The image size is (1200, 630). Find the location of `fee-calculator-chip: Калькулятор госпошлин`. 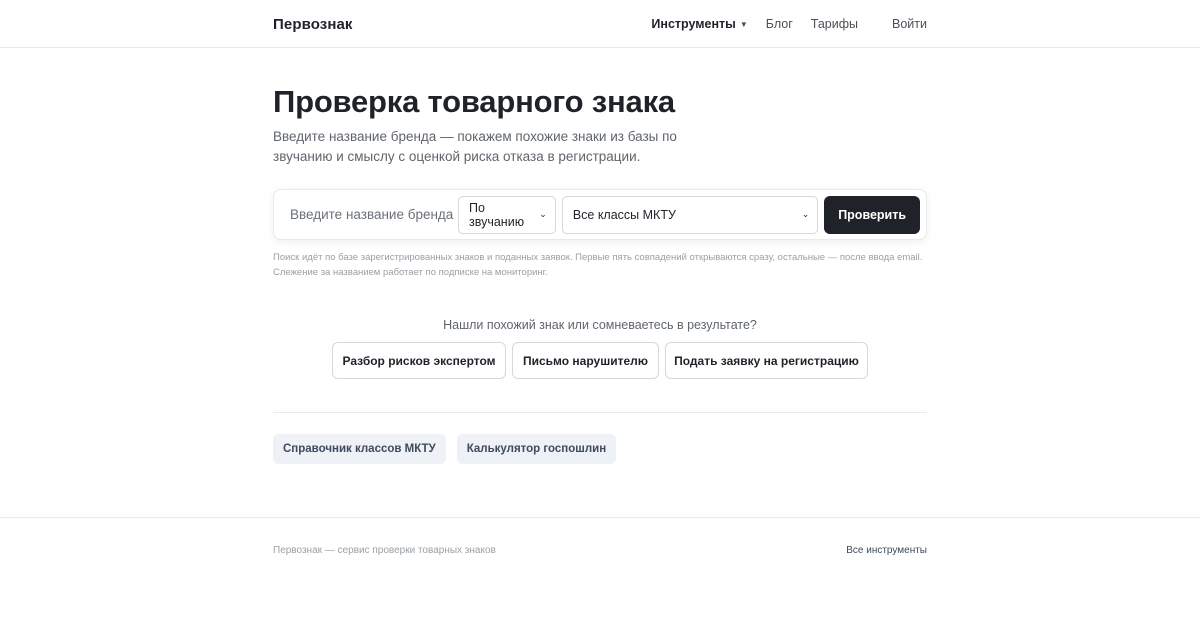

fee-calculator-chip: Калькулятор госпошлин is located at coordinates (536, 449).